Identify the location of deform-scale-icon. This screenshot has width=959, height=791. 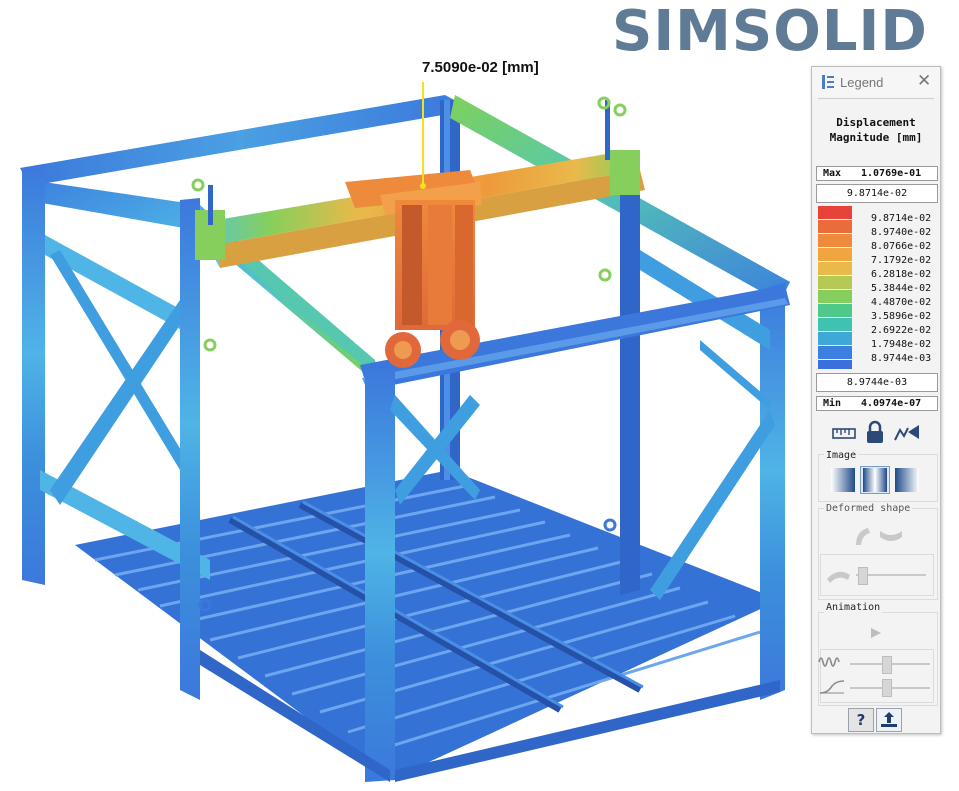
(838, 577).